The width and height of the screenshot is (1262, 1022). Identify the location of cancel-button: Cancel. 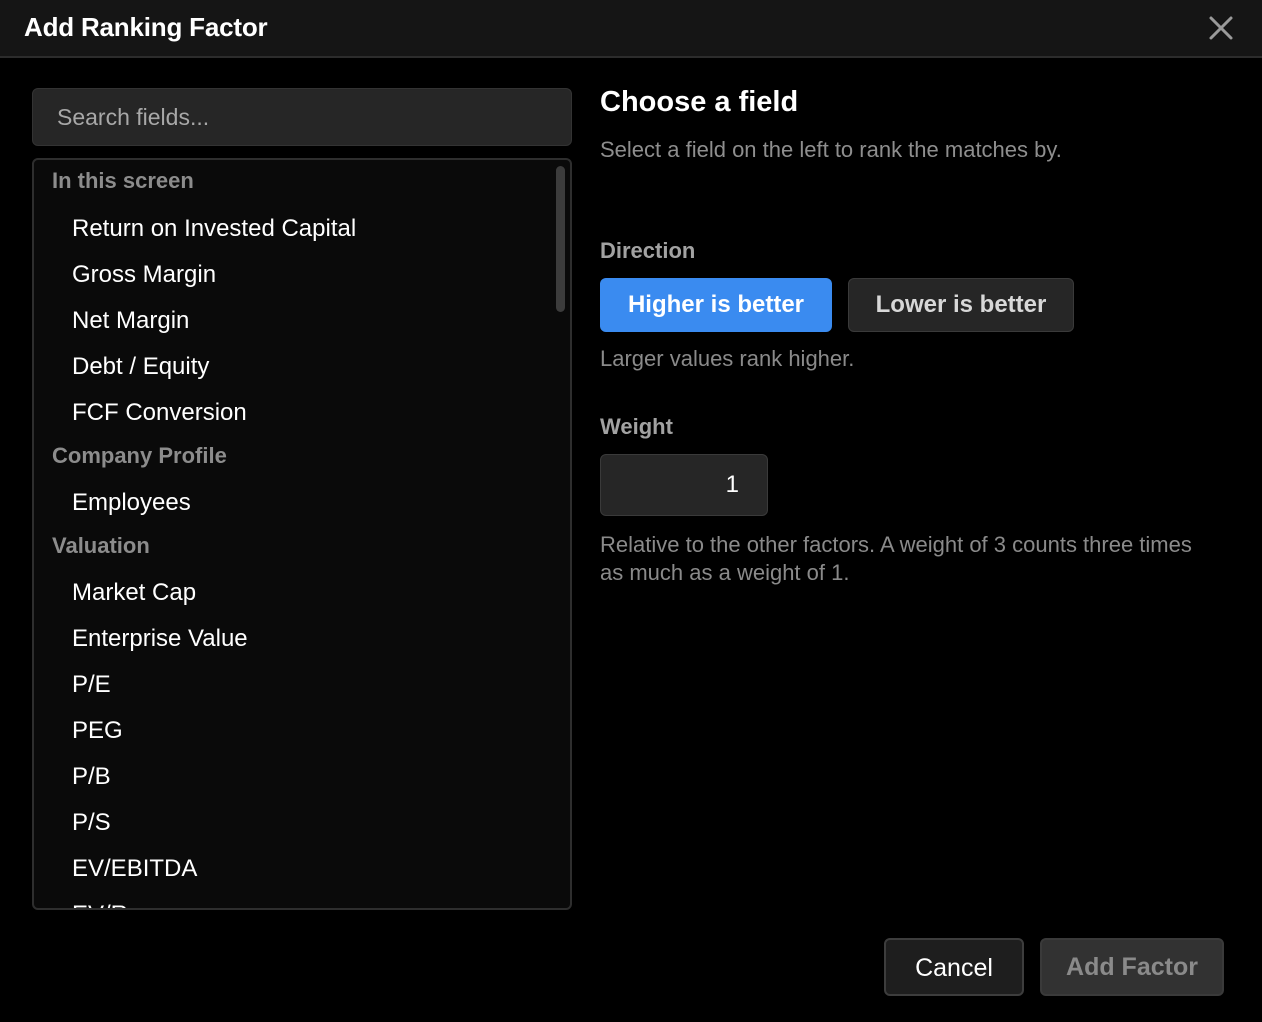
(954, 967).